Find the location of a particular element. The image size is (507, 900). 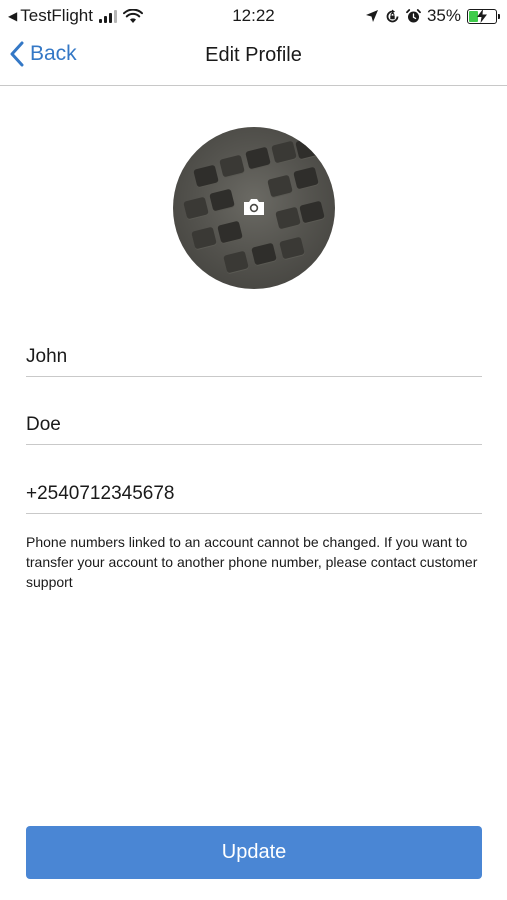

alarm-icon is located at coordinates (413, 15).